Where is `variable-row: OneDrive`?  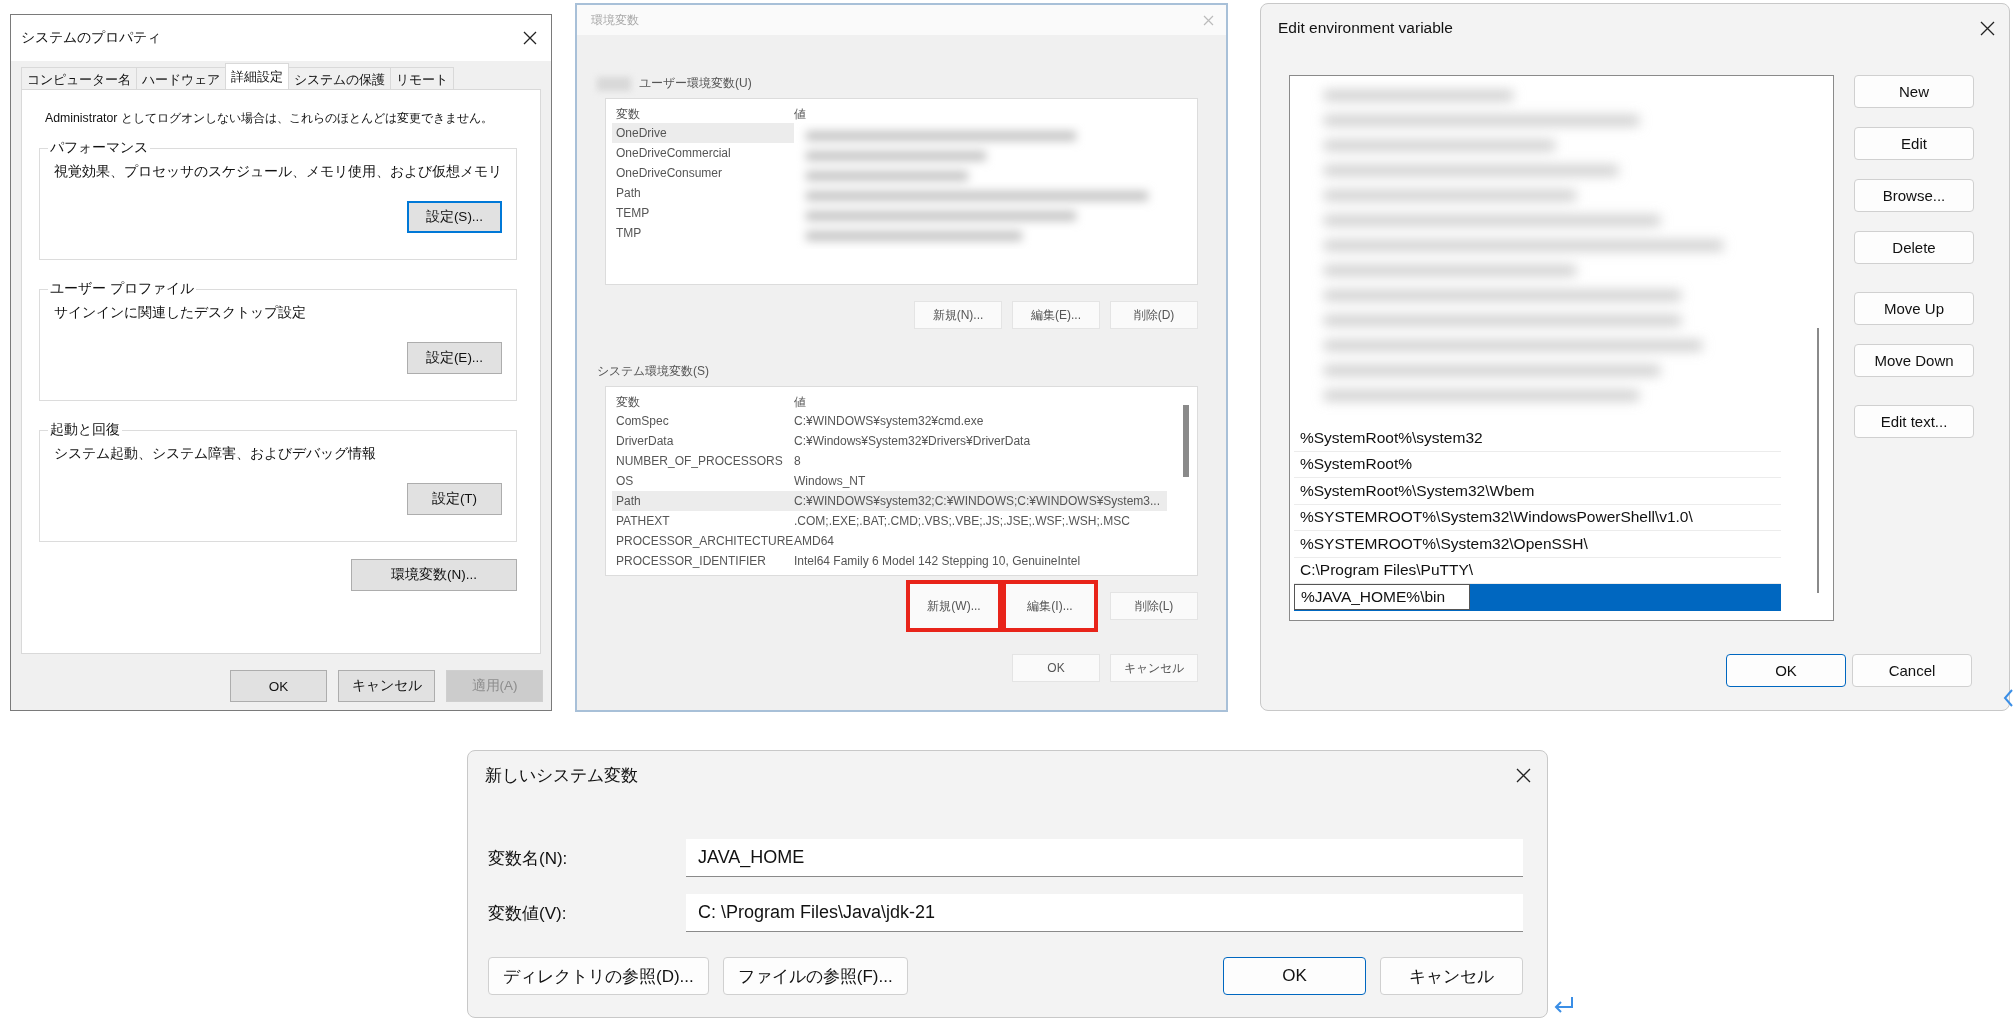 variable-row: OneDrive is located at coordinates (703, 133).